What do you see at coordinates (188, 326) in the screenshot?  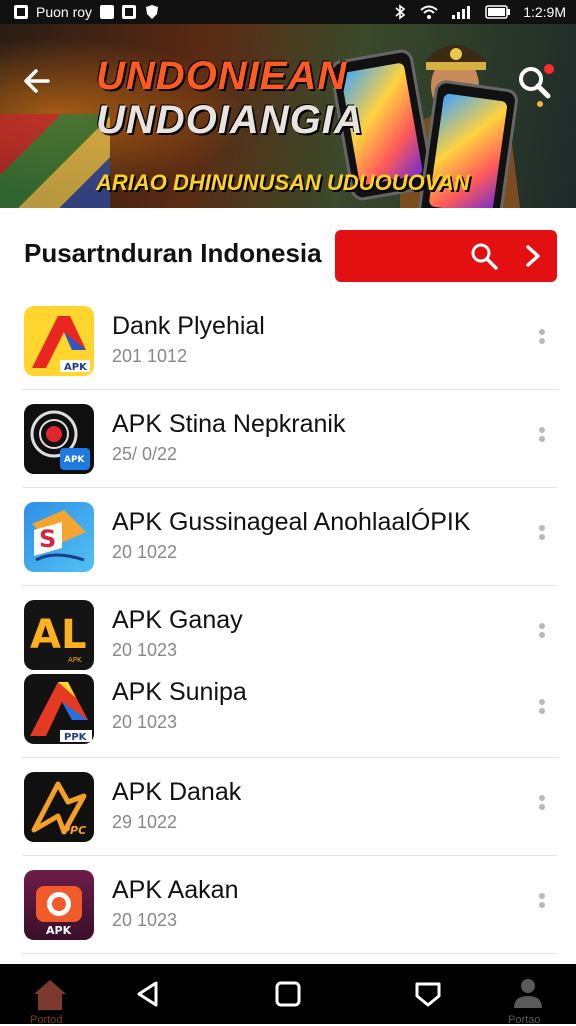 I see `app-name: Dank Plyehial` at bounding box center [188, 326].